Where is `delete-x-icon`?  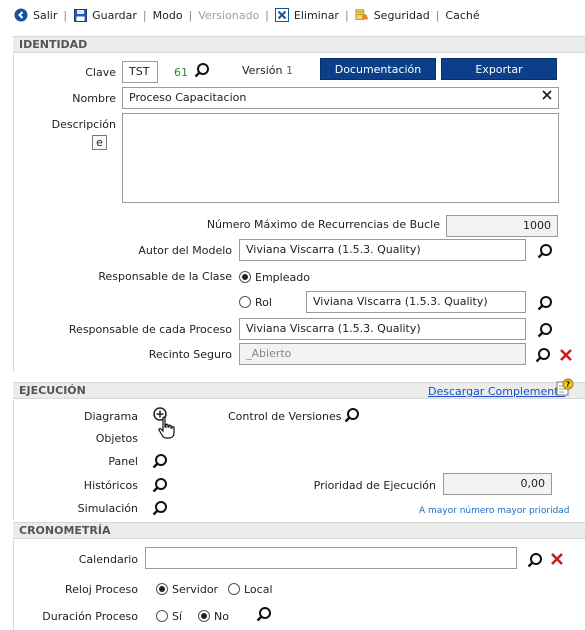
delete-x-icon is located at coordinates (281, 15).